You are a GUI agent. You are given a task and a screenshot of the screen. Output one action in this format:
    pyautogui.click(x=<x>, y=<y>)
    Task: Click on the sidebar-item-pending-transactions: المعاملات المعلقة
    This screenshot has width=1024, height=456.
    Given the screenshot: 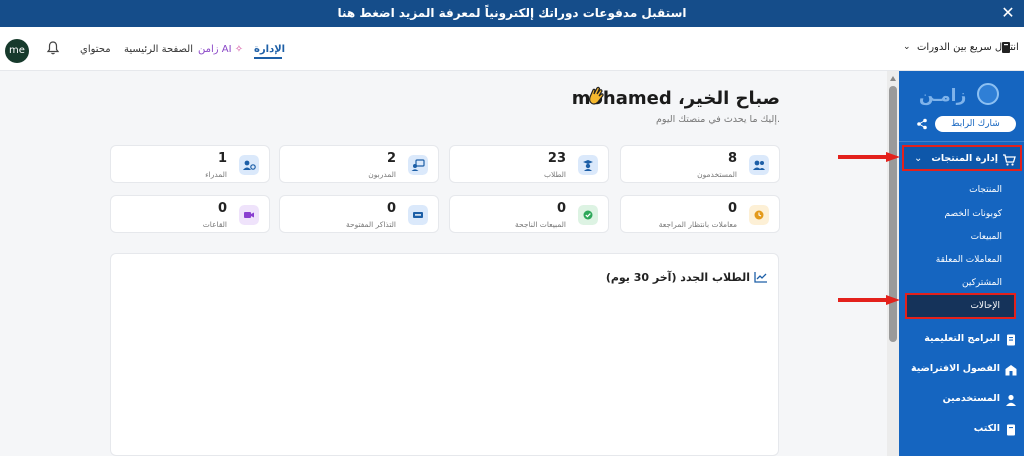 What is the action you would take?
    pyautogui.click(x=969, y=260)
    